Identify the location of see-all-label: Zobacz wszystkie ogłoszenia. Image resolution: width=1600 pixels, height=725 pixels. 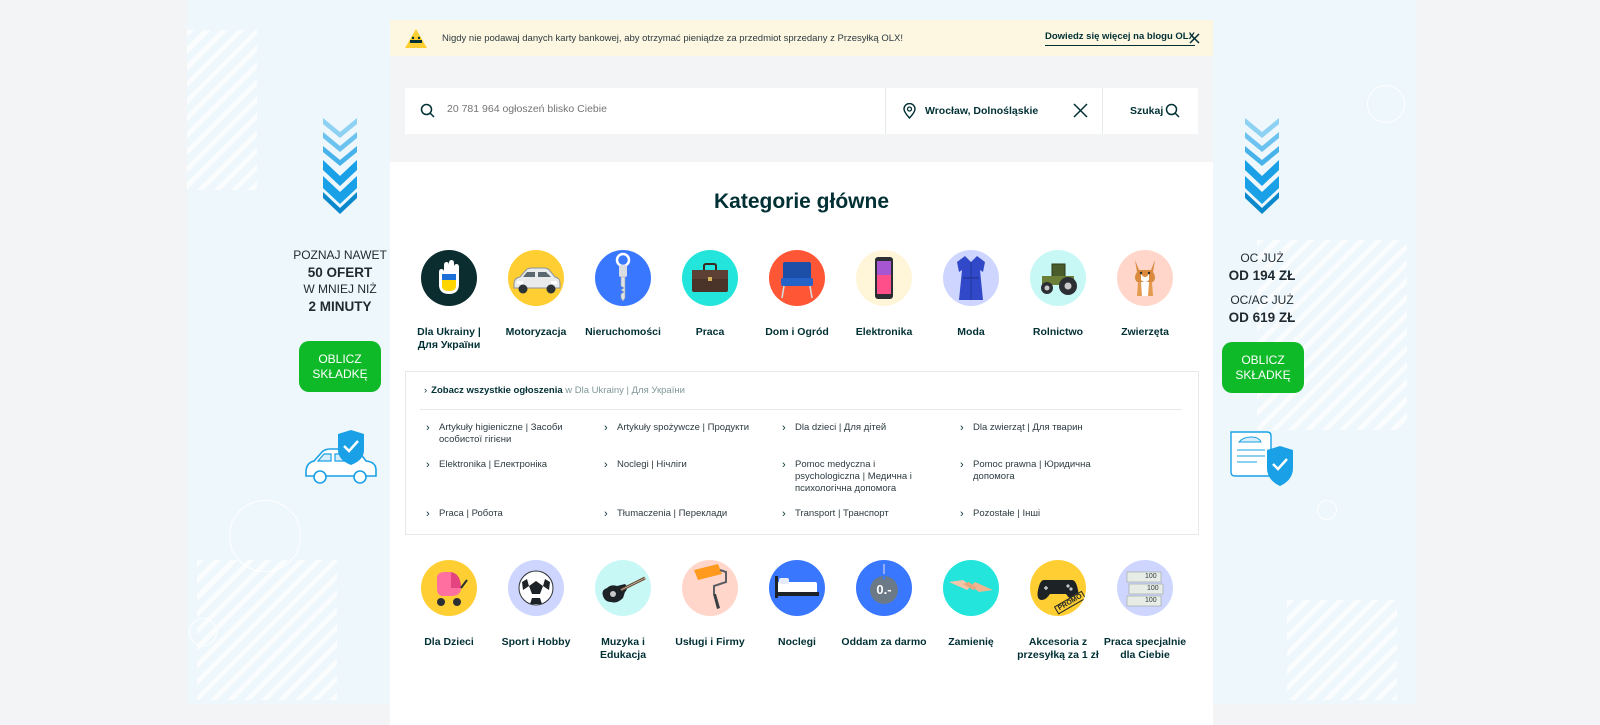
(497, 390).